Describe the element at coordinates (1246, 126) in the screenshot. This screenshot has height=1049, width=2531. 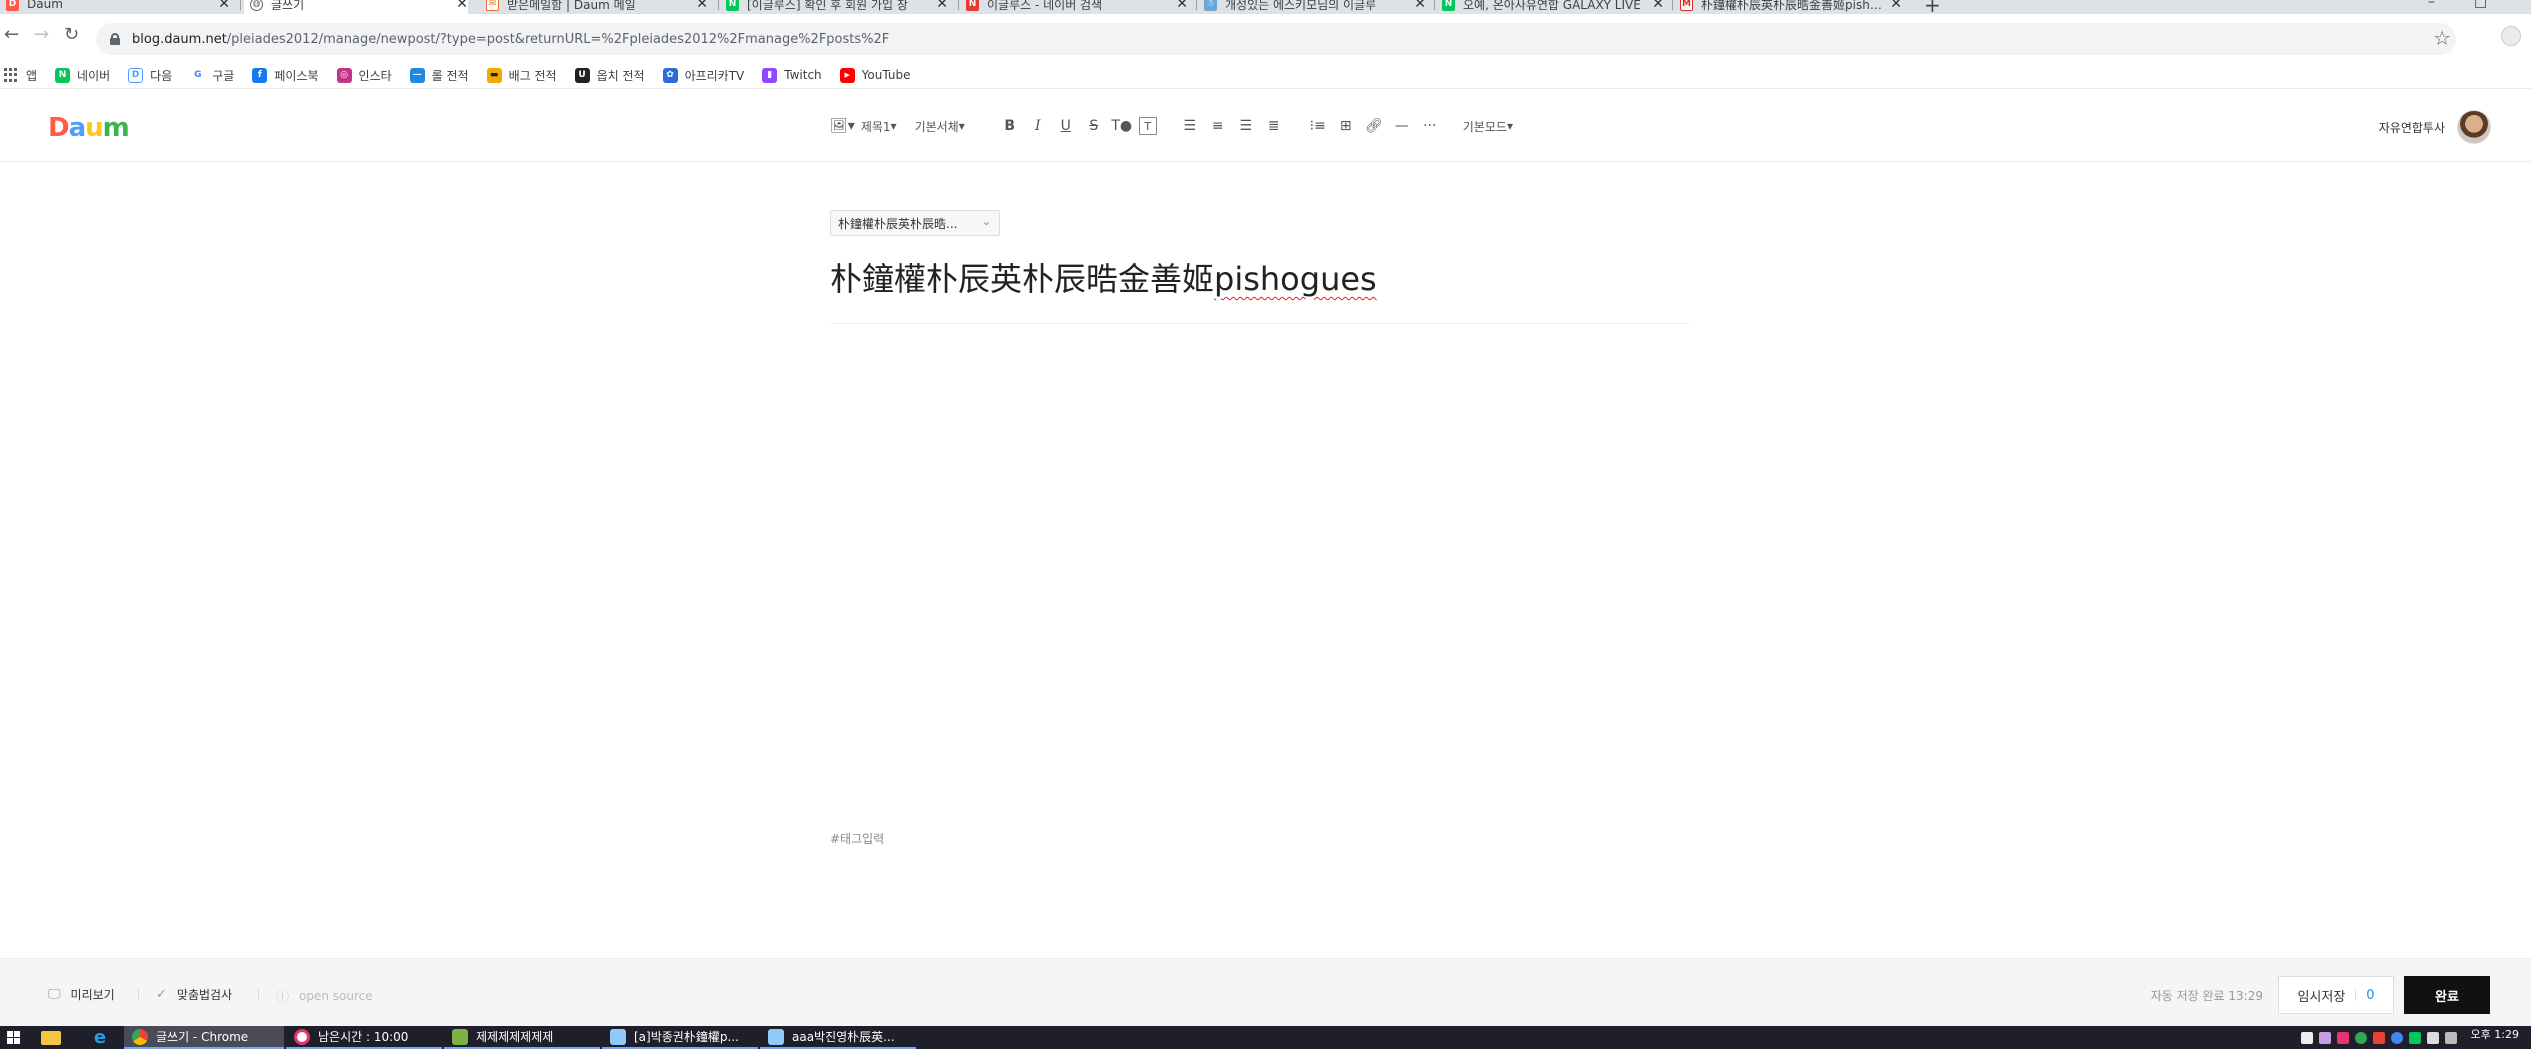
I see `align-right-icon: ☰` at that location.